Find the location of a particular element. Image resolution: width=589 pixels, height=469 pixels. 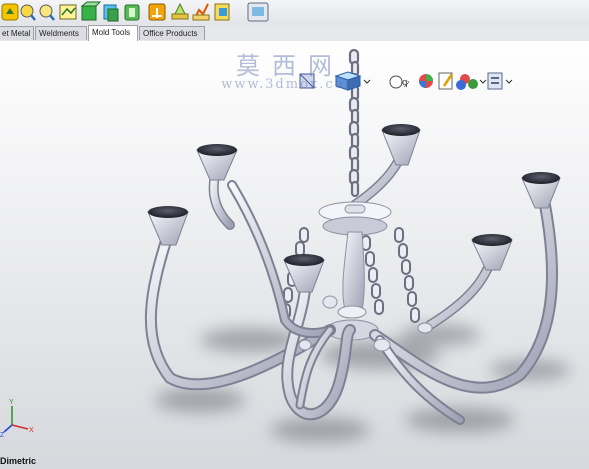

watermark-url: www.3dmox.com is located at coordinates (290, 84).